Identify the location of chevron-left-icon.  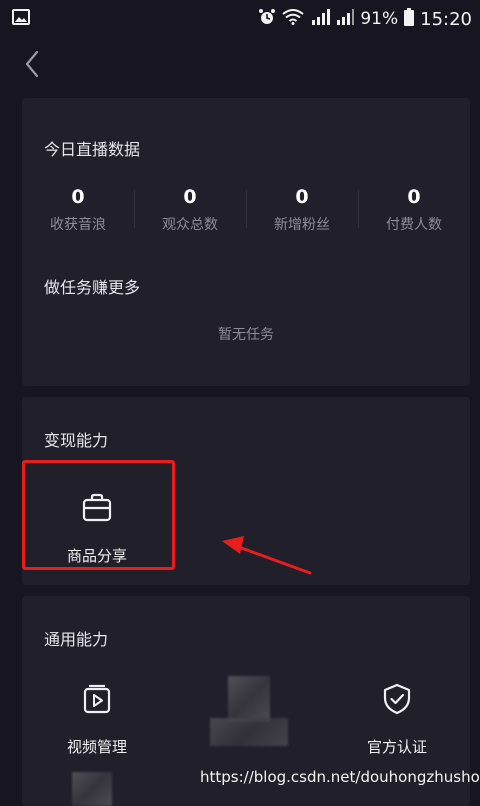
(32, 66).